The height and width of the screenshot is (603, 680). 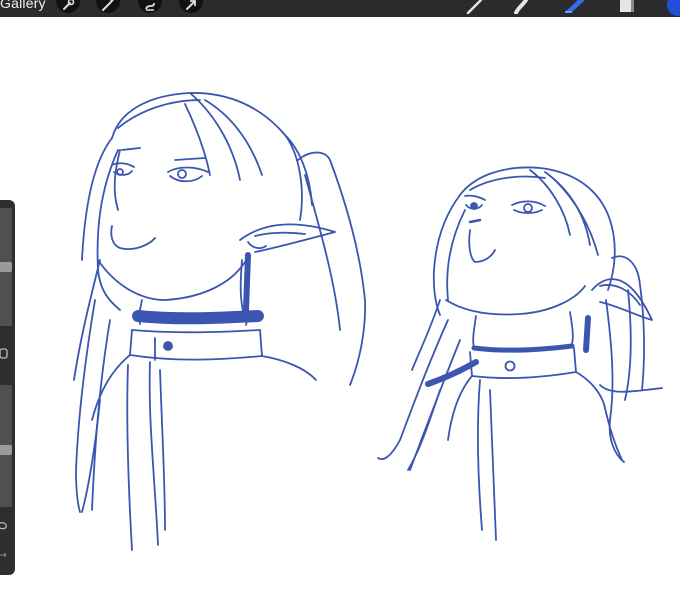 I want to click on top-toolbar: Gallery, so click(x=340, y=8).